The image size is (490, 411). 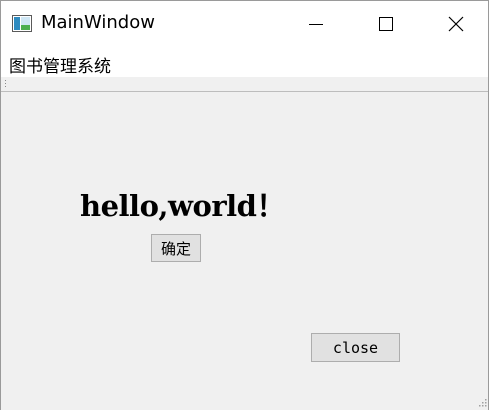 I want to click on minimize-button, so click(x=316, y=24).